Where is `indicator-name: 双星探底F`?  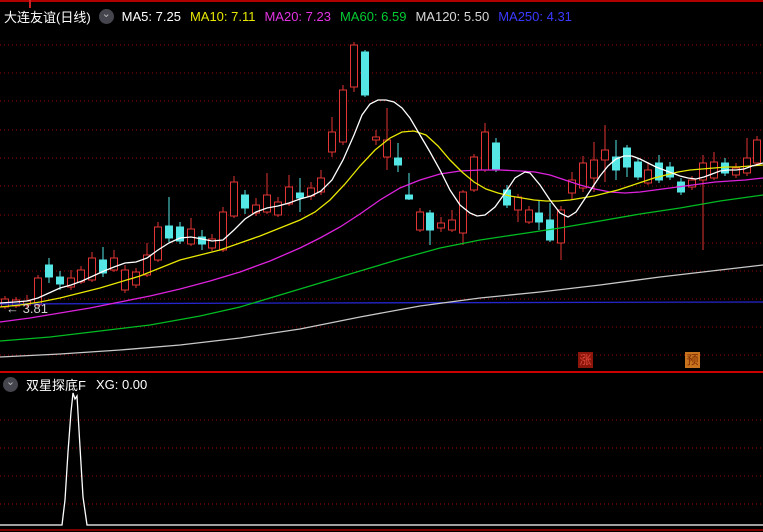
indicator-name: 双星探底F is located at coordinates (56, 385).